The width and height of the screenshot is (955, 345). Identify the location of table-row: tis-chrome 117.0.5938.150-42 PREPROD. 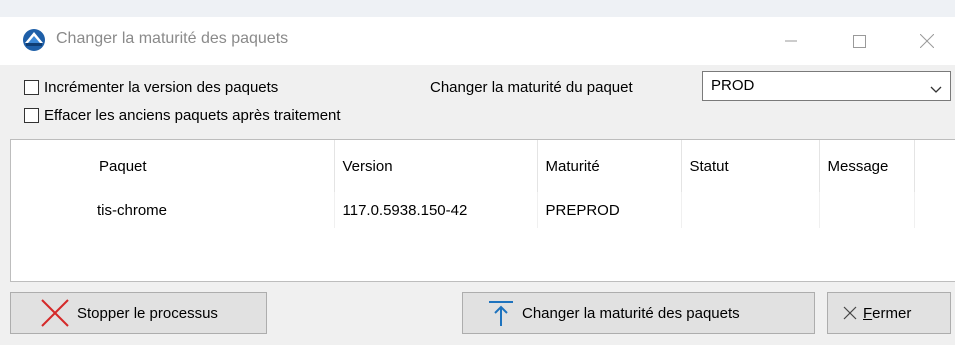
(463, 210).